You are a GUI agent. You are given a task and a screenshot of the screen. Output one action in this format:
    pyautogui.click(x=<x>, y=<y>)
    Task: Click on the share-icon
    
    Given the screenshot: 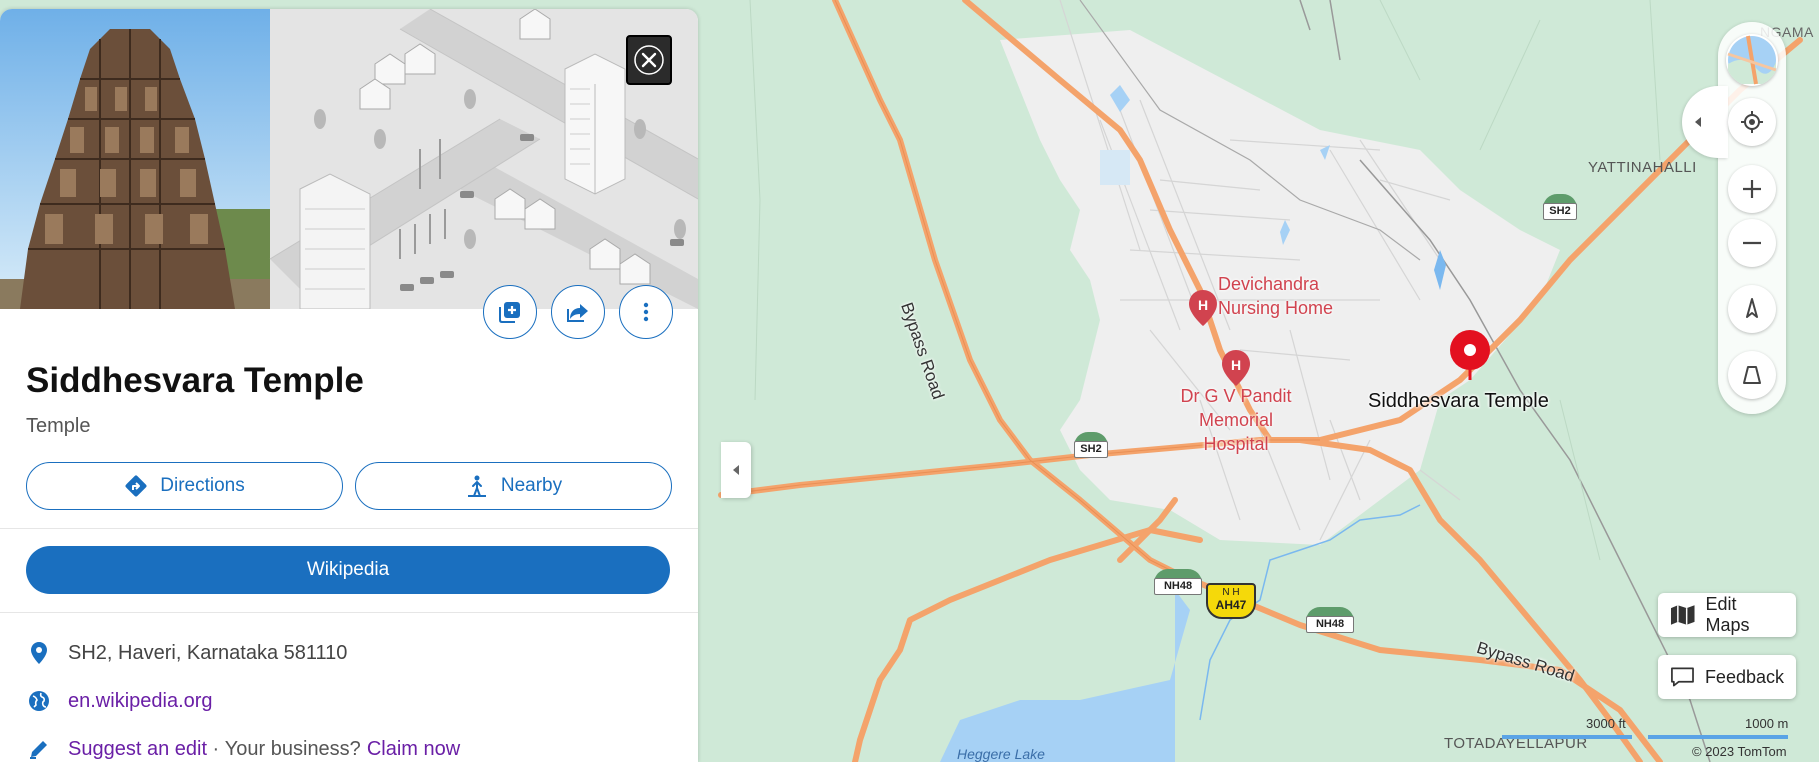 What is the action you would take?
    pyautogui.click(x=577, y=313)
    